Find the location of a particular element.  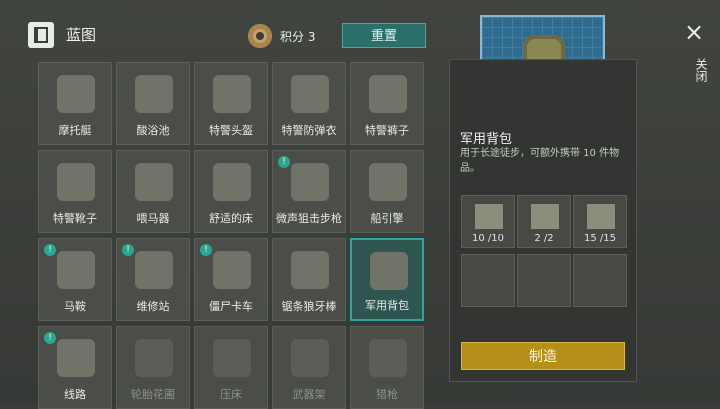

blueprint-item: 船引擎 is located at coordinates (387, 191).